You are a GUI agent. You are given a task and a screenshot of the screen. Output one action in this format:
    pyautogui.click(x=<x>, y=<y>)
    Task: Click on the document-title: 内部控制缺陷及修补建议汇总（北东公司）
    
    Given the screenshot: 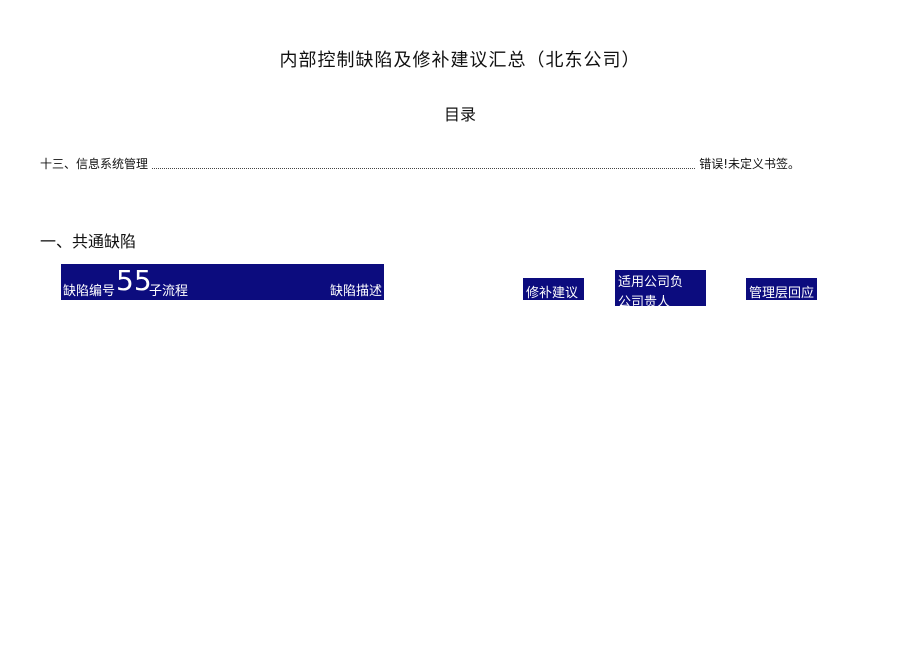 What is the action you would take?
    pyautogui.click(x=460, y=60)
    